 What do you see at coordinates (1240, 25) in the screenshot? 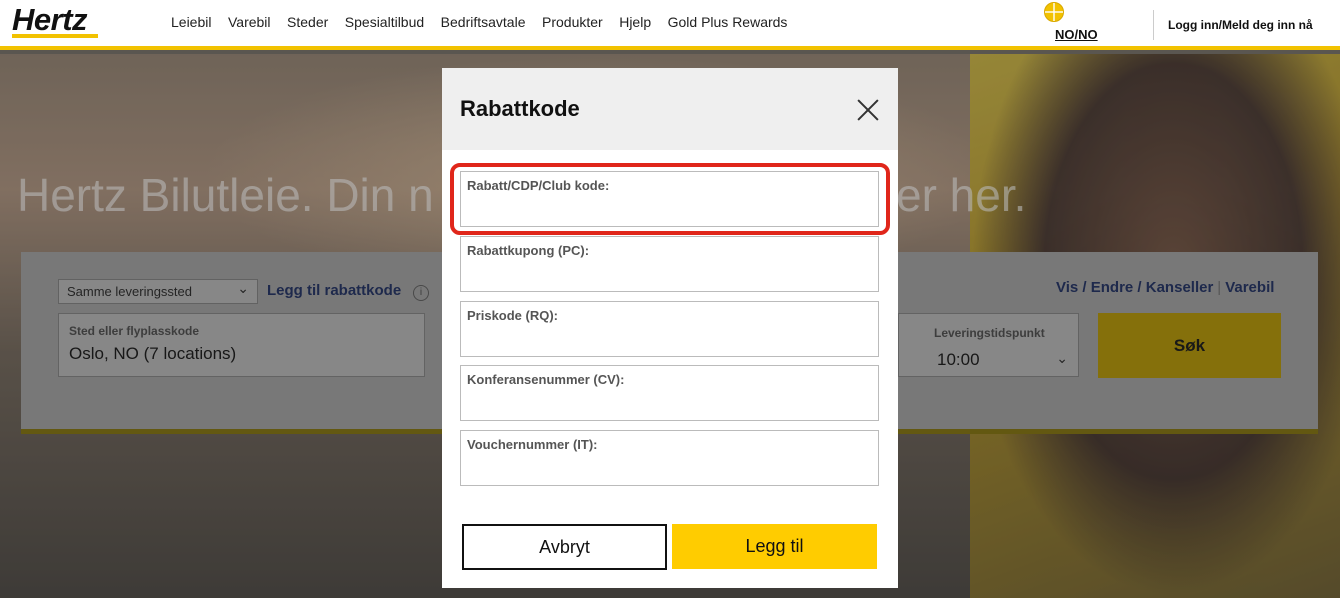
I see `login-link: Logg inn/Meld deg inn nå` at bounding box center [1240, 25].